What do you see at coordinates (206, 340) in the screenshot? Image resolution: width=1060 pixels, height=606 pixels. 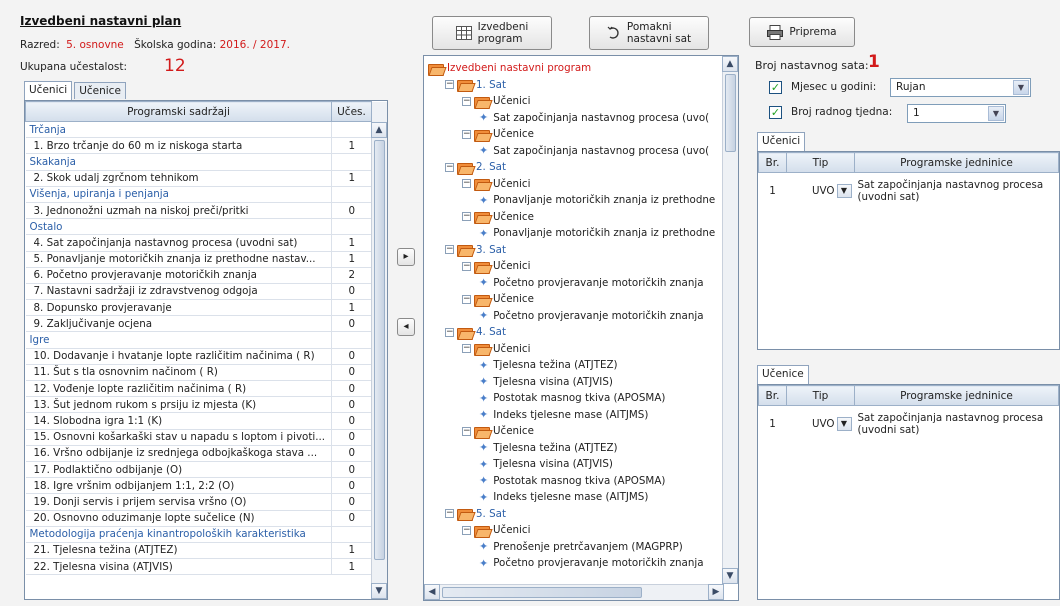 I see `category-row: Igre` at bounding box center [206, 340].